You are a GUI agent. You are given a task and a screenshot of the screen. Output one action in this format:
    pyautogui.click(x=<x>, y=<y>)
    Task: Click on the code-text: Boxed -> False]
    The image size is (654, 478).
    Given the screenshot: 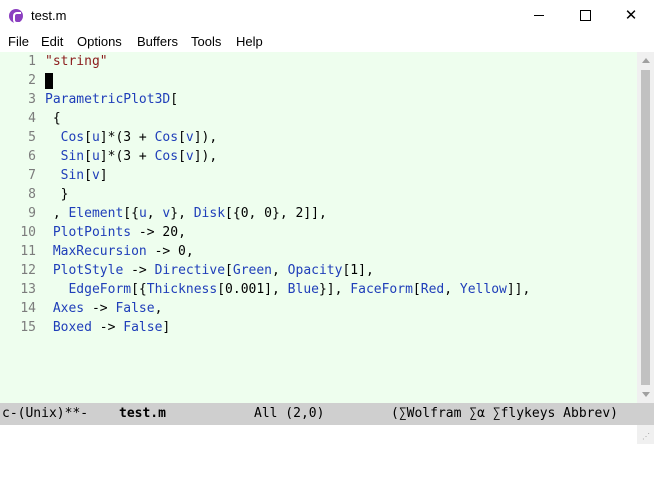 What is the action you would take?
    pyautogui.click(x=107, y=327)
    